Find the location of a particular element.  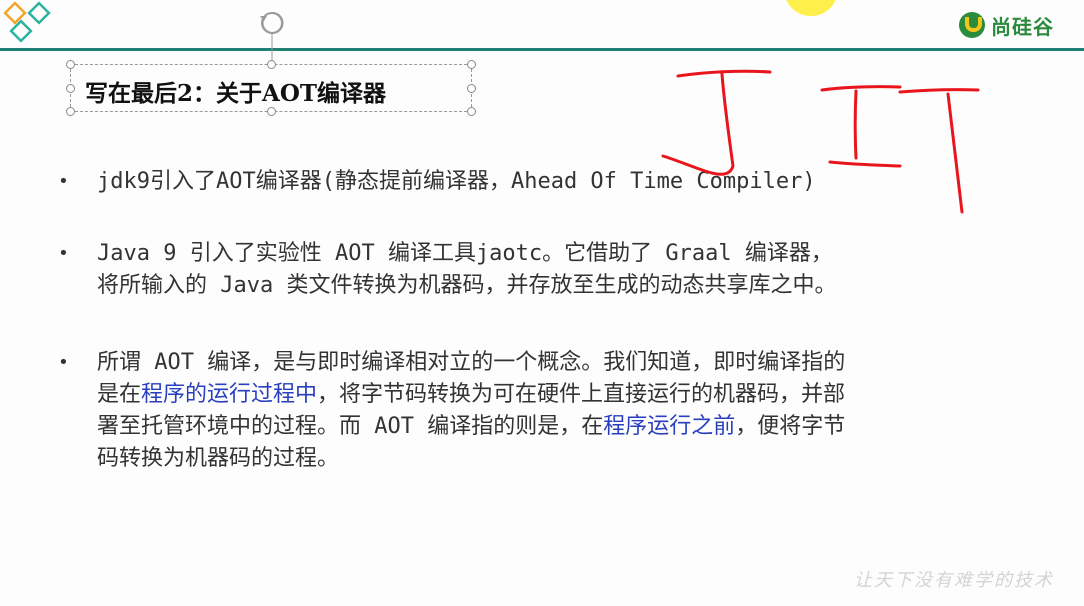

resize-handle-e is located at coordinates (471, 88).